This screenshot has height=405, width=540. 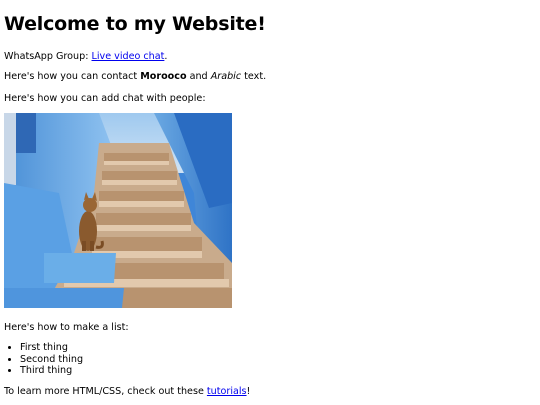 I want to click on whatsapp-prefix: WhatsApp Group:, so click(x=48, y=56).